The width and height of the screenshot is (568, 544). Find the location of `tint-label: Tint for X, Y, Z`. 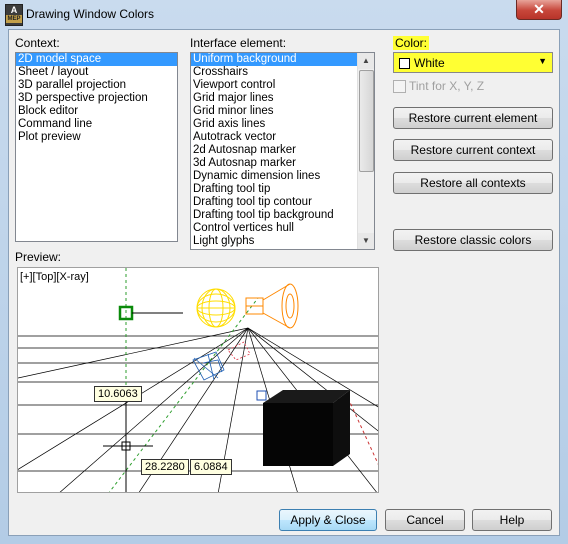

tint-label: Tint for X, Y, Z is located at coordinates (447, 86).